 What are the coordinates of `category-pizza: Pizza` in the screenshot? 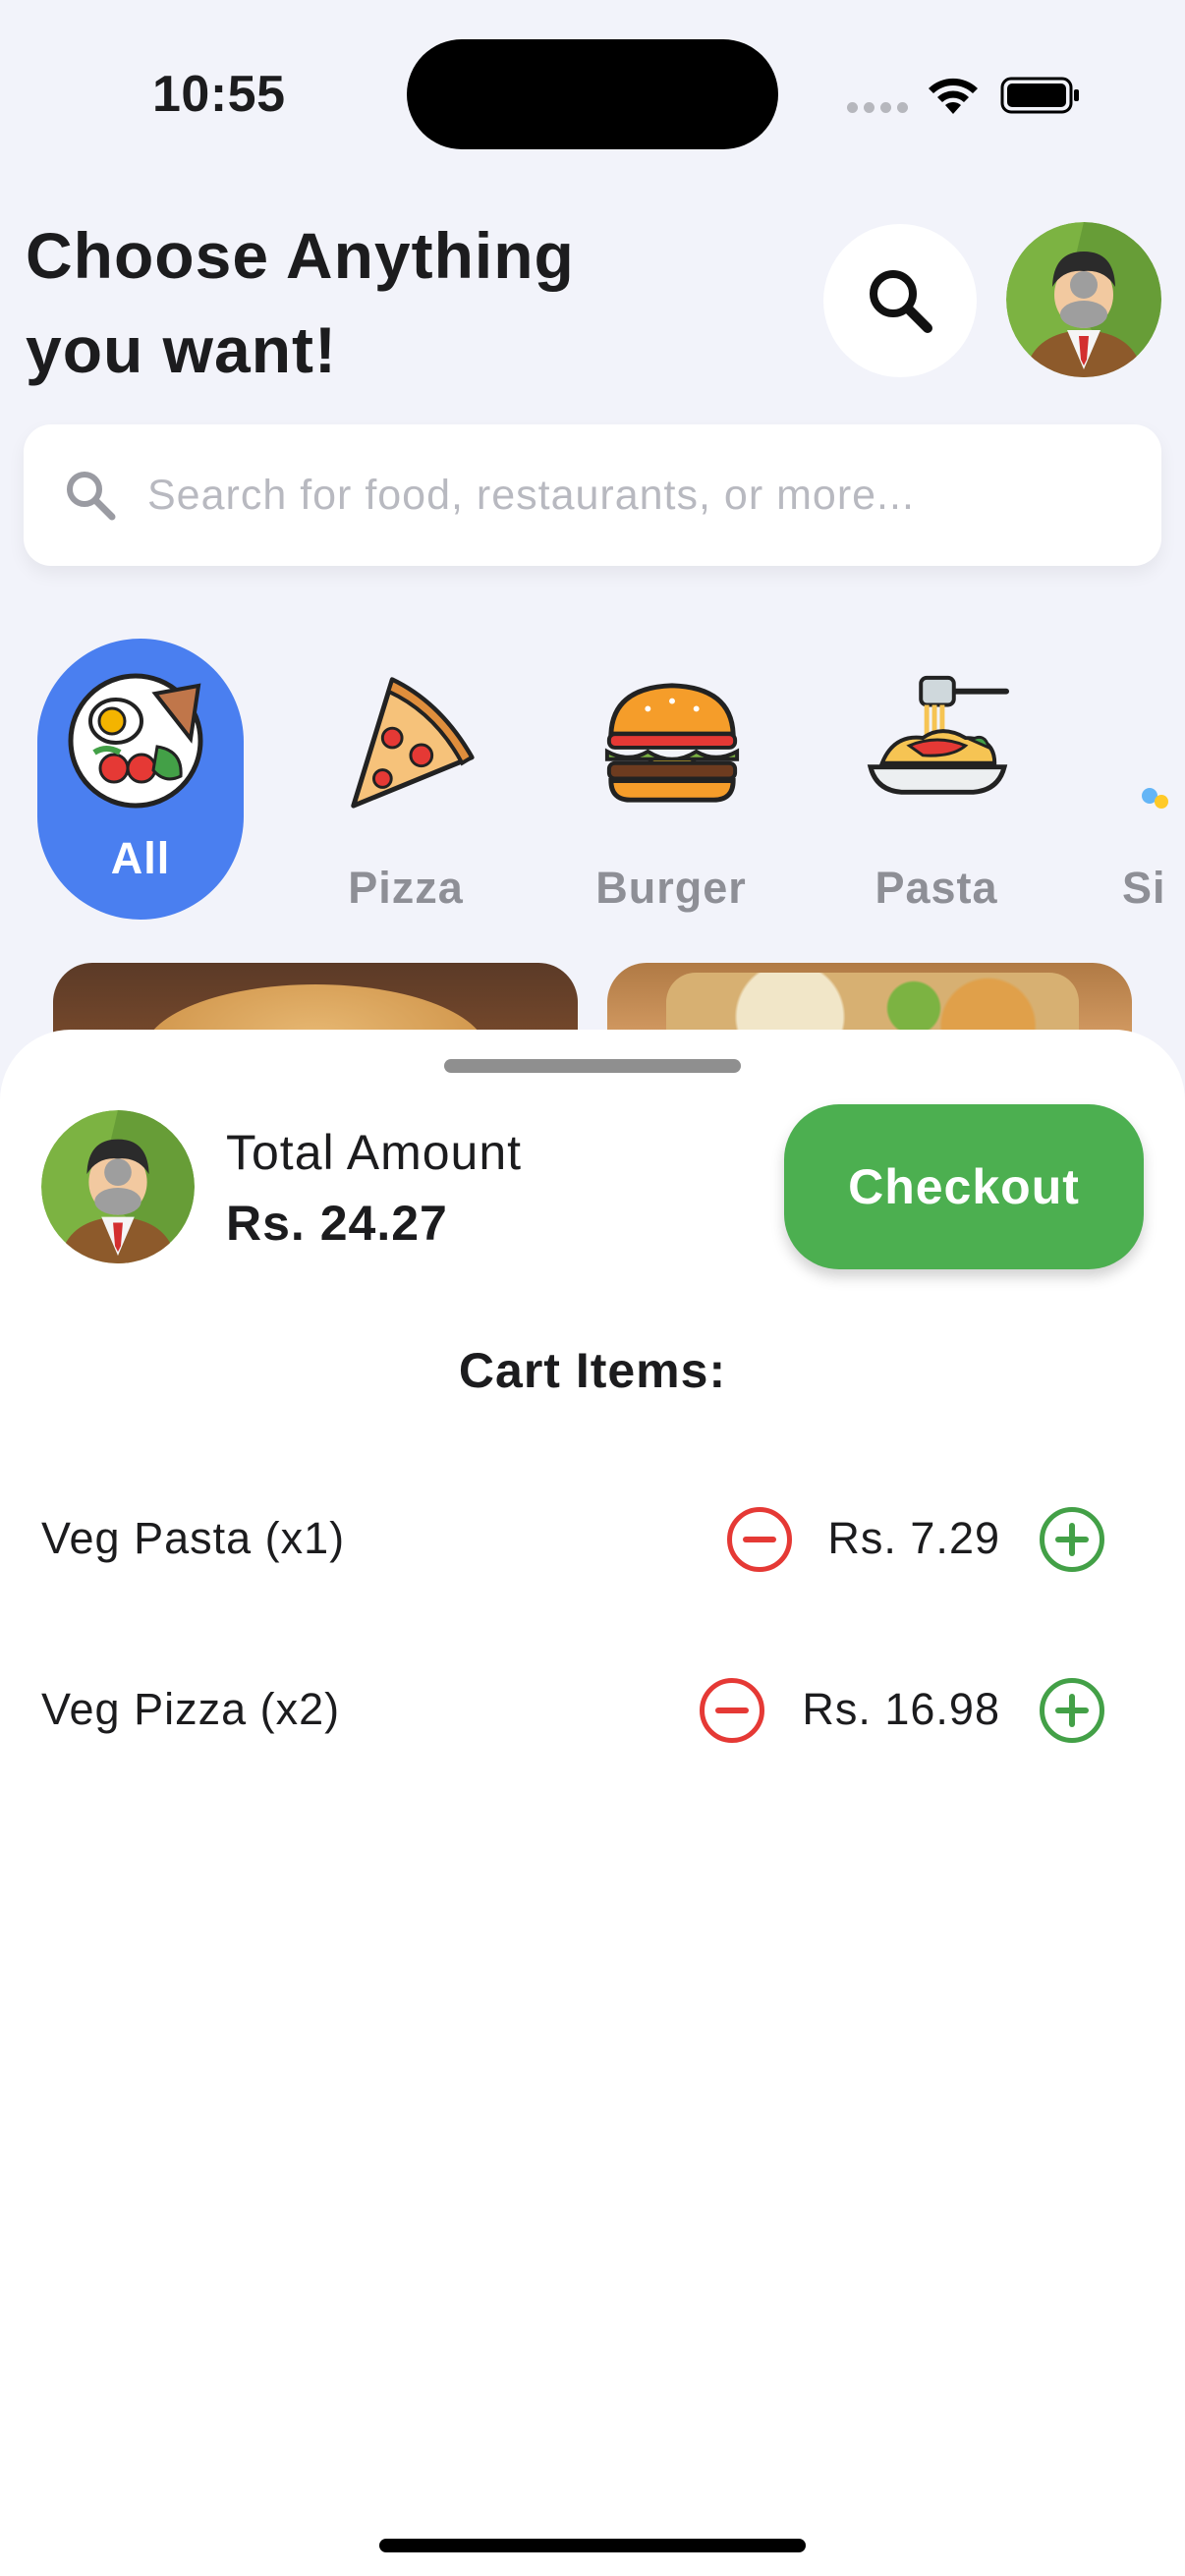 It's located at (406, 779).